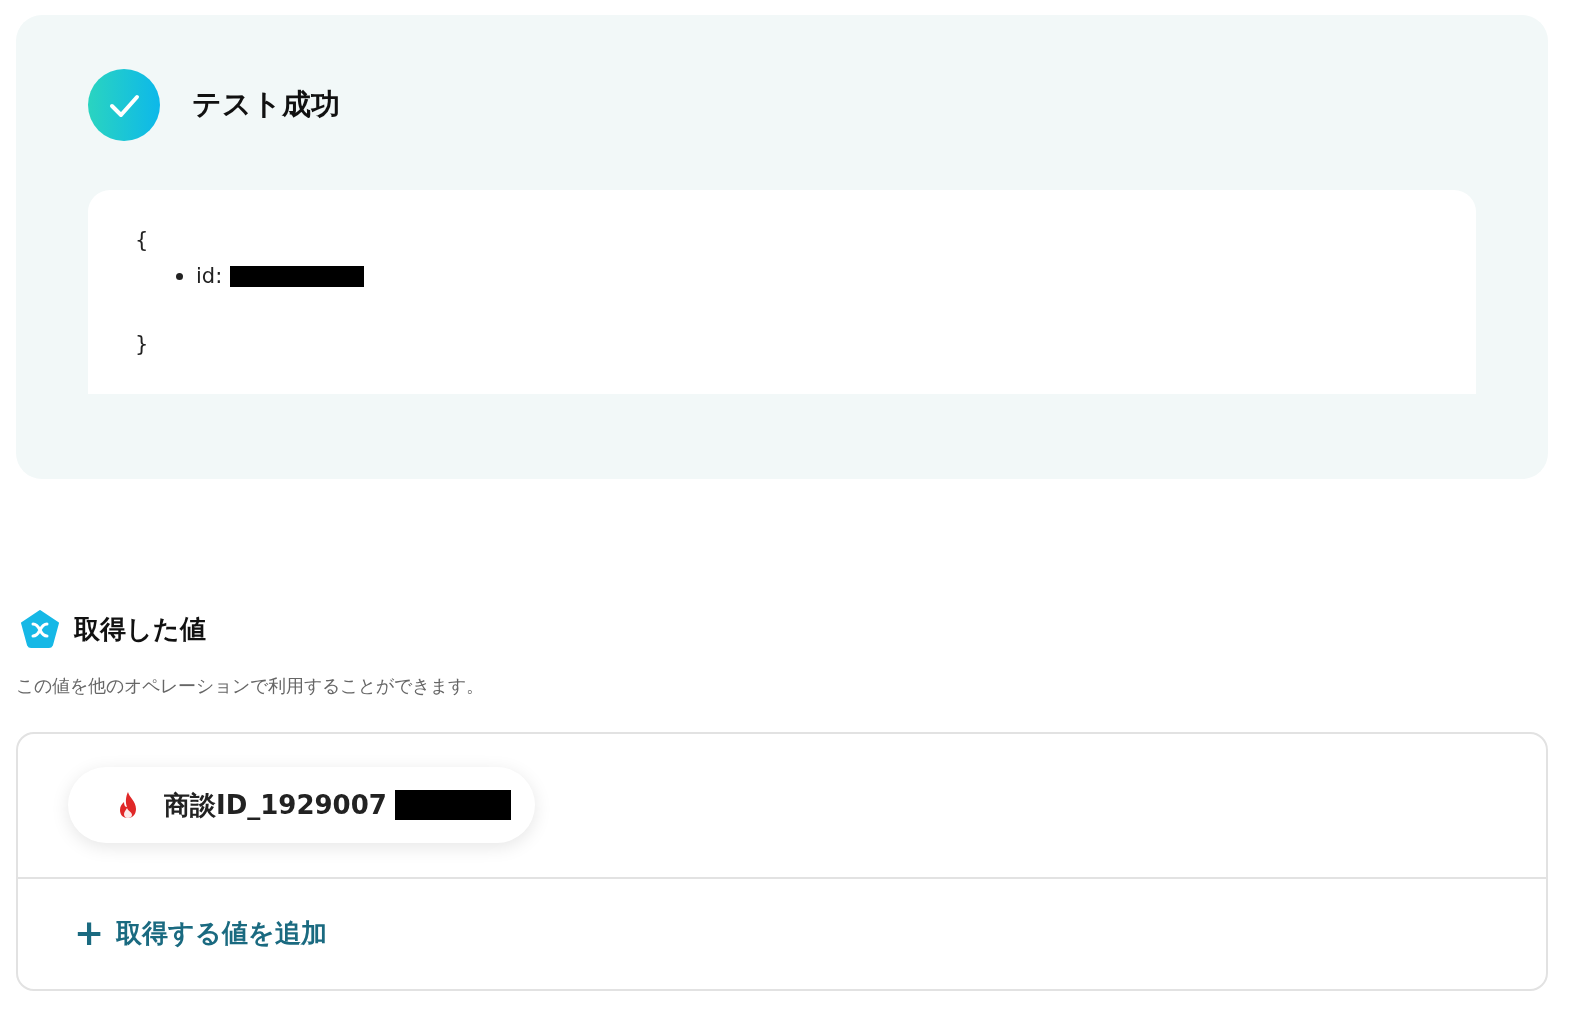 Image resolution: width=1572 pixels, height=1010 pixels. I want to click on value-chip: 商談ID_1929007, so click(301, 805).